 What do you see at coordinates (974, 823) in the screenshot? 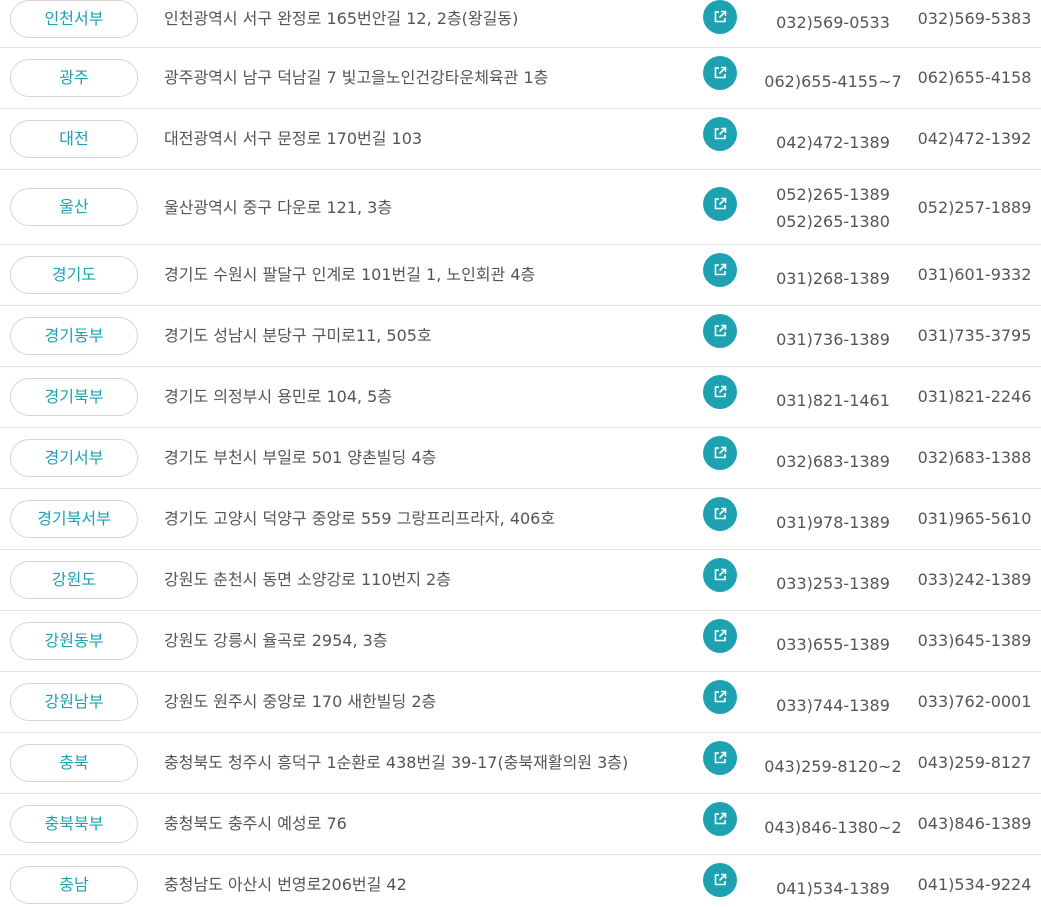
I see `fax-number: 043)846-1389` at bounding box center [974, 823].